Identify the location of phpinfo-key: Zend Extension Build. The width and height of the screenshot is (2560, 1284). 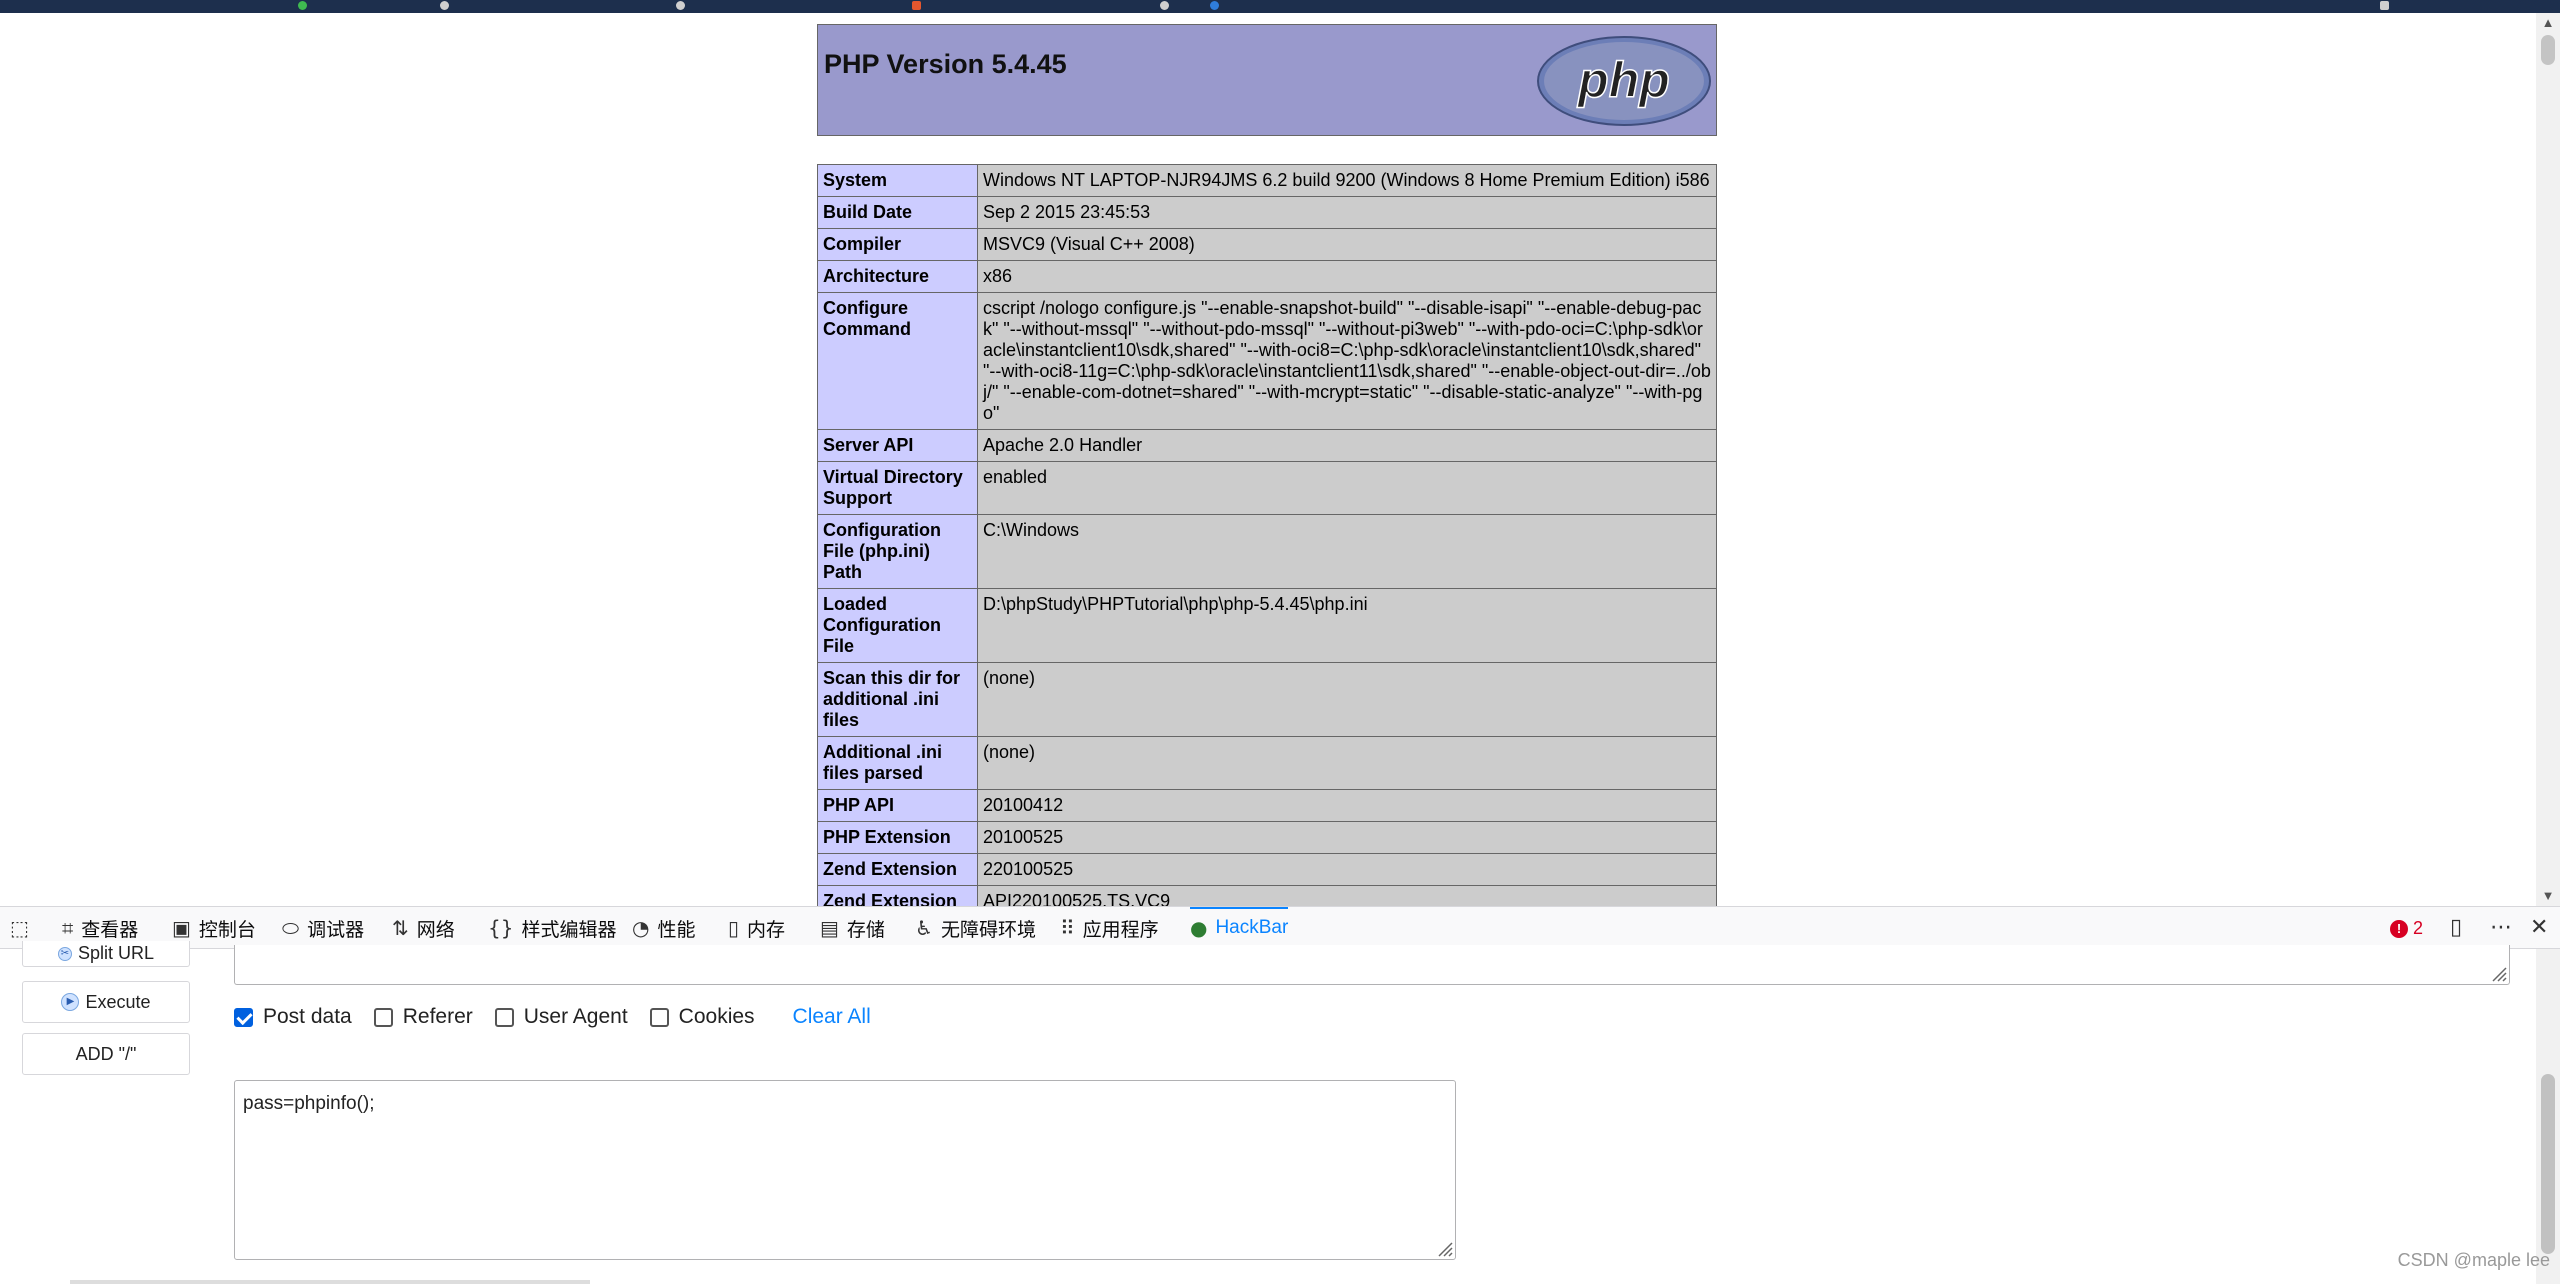
(897, 895).